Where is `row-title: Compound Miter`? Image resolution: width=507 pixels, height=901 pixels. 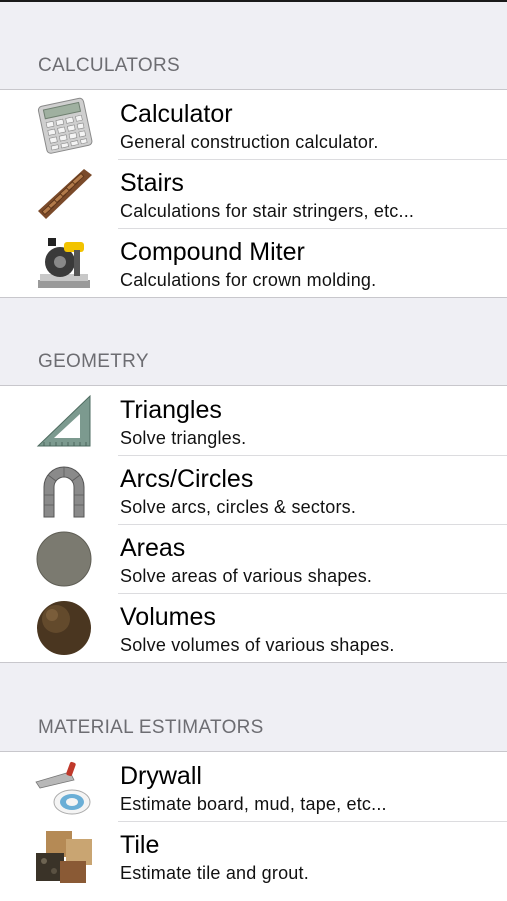 row-title: Compound Miter is located at coordinates (212, 252).